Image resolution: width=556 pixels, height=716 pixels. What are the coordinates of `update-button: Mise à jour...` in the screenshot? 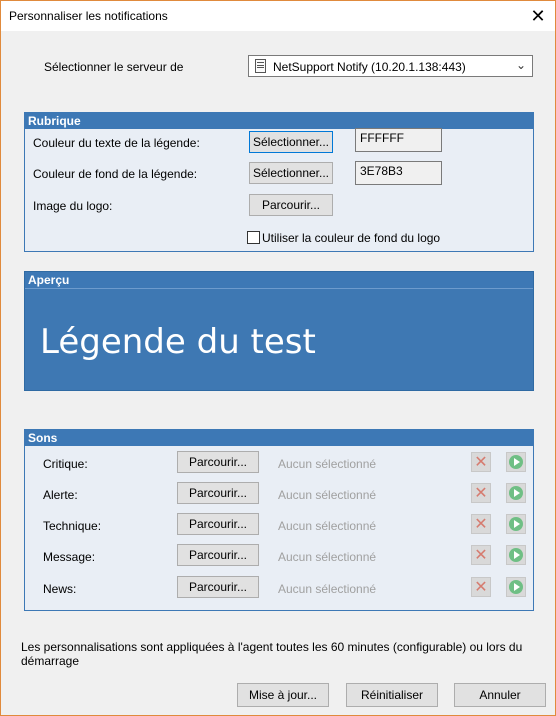 It's located at (283, 695).